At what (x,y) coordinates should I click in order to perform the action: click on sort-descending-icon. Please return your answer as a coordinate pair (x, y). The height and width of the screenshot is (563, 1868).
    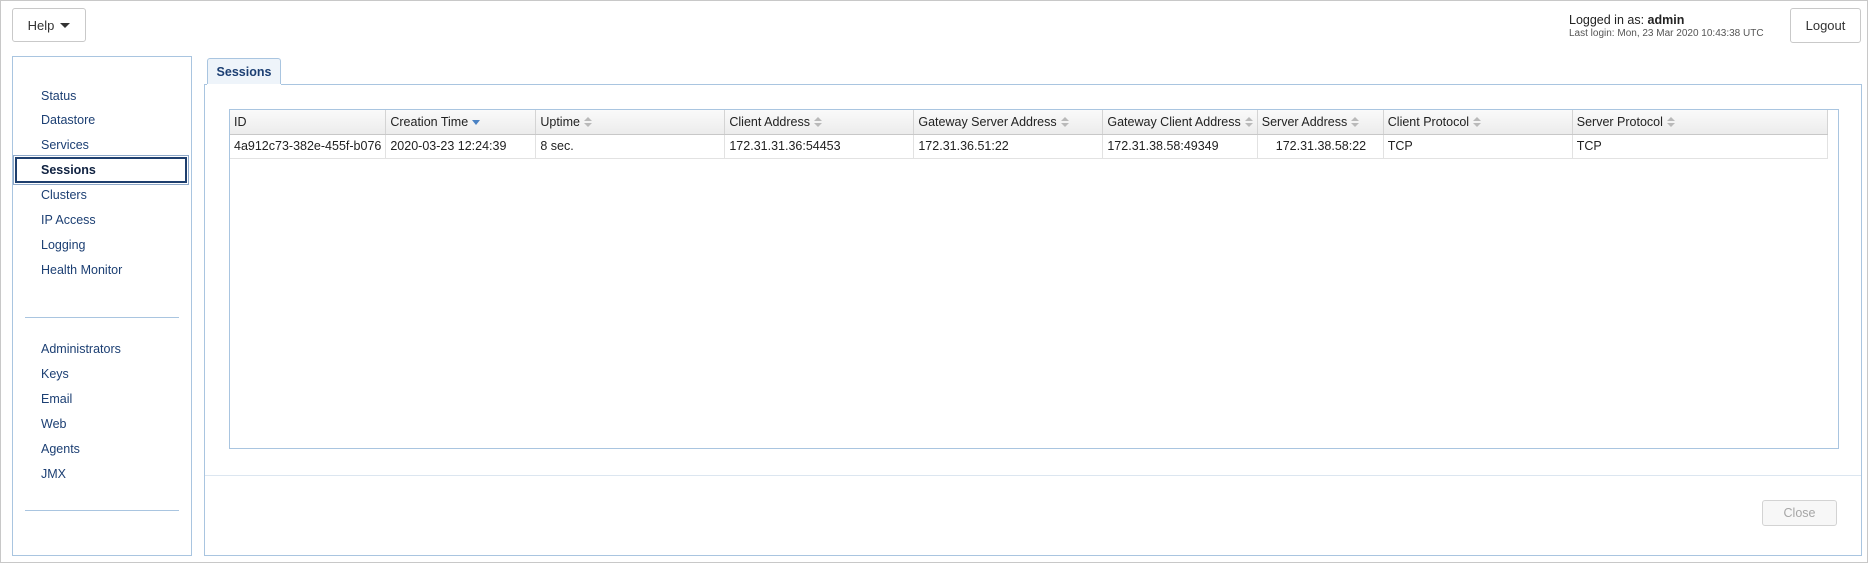
    Looking at the image, I should click on (476, 122).